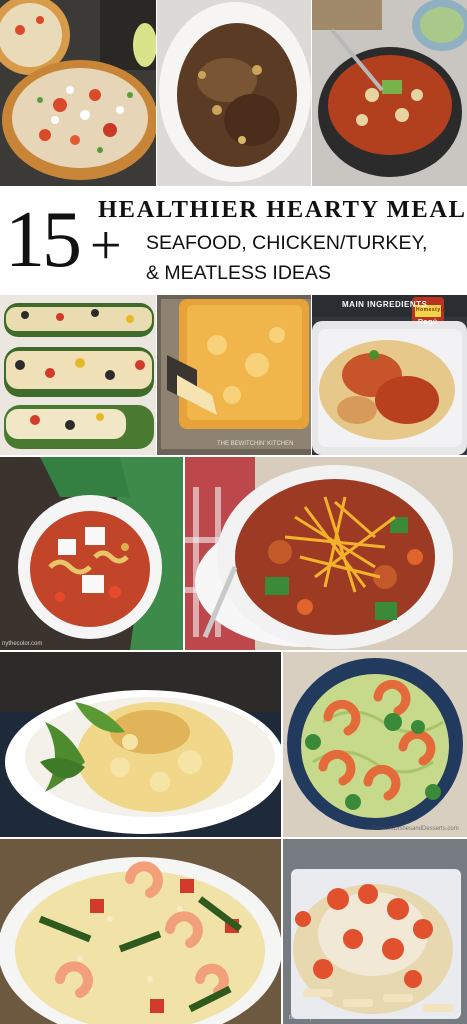 Image resolution: width=467 pixels, height=1024 pixels. I want to click on photo-tostadas, so click(78, 93).